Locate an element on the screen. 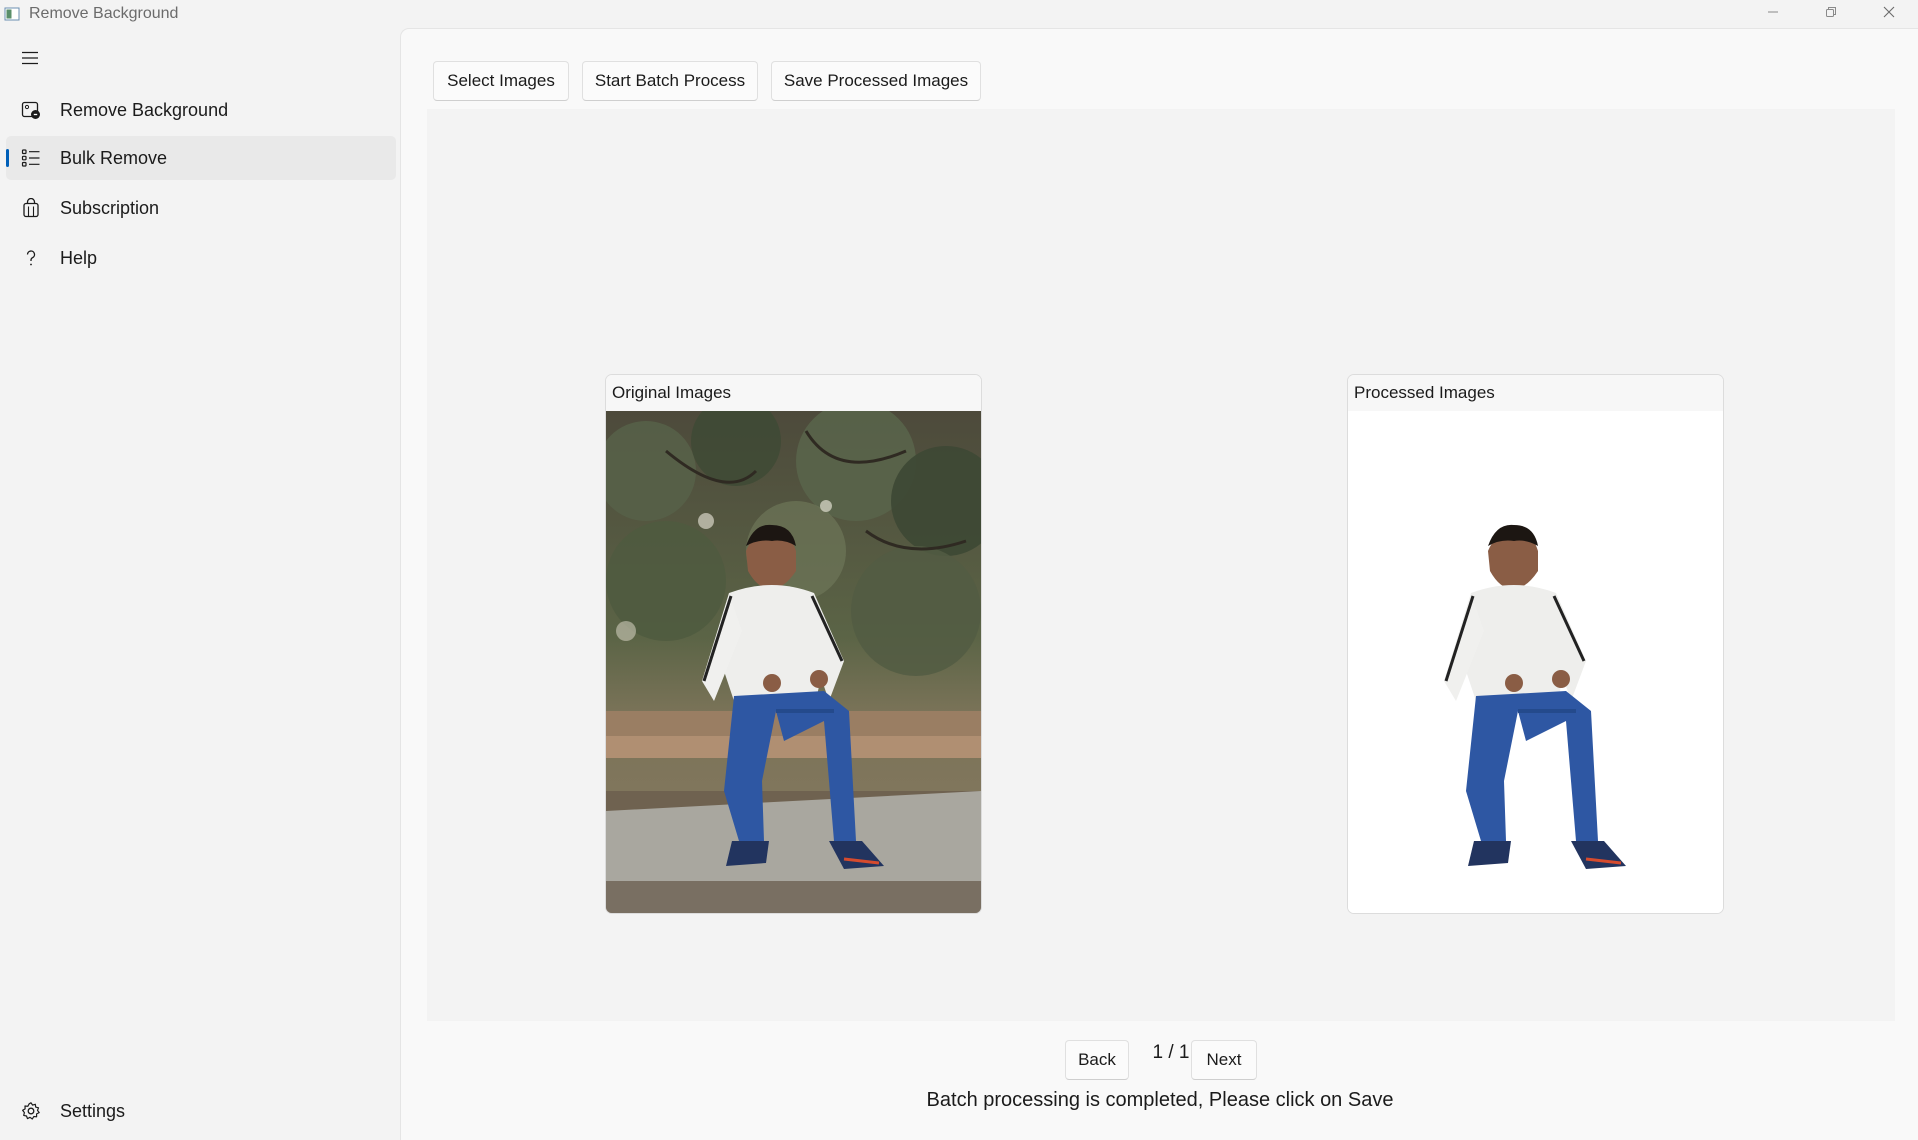 This screenshot has height=1140, width=1918. list-icon is located at coordinates (31, 158).